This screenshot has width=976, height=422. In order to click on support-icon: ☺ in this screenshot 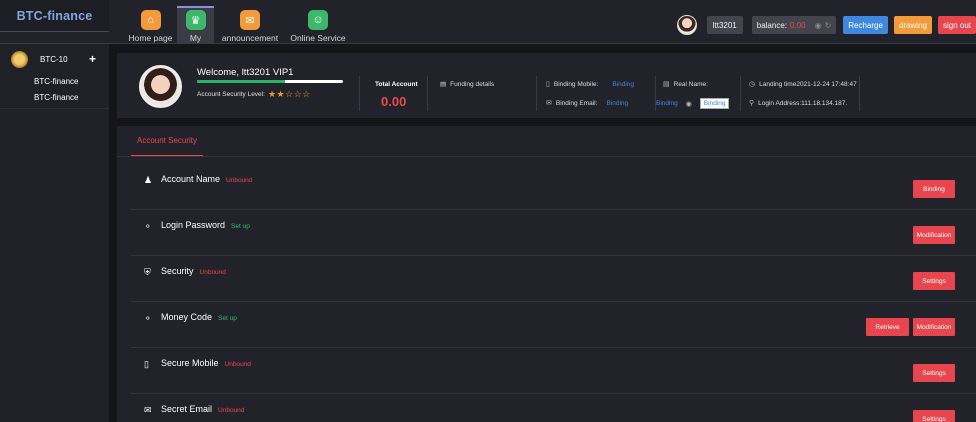, I will do `click(318, 20)`.